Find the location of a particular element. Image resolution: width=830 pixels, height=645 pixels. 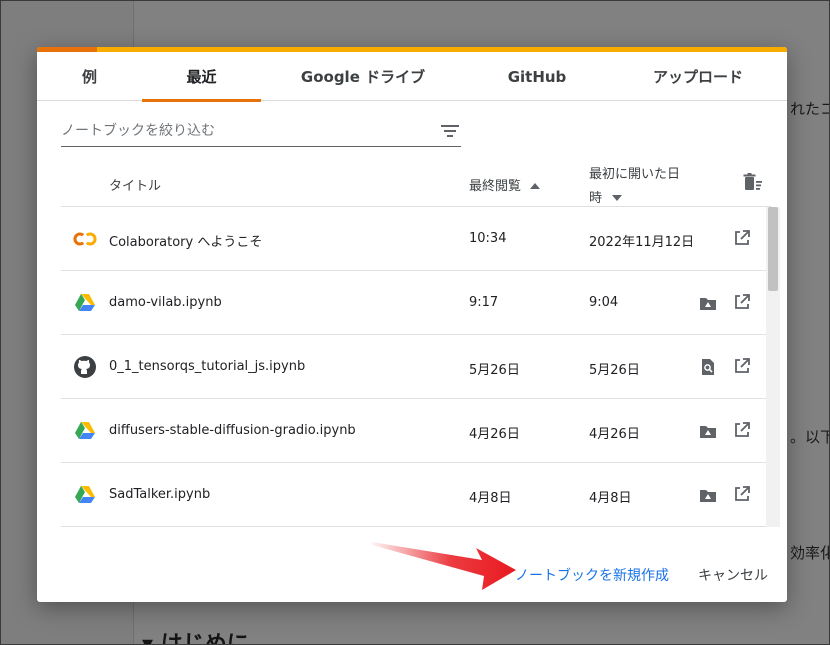

column-title: タイトル is located at coordinates (135, 184).